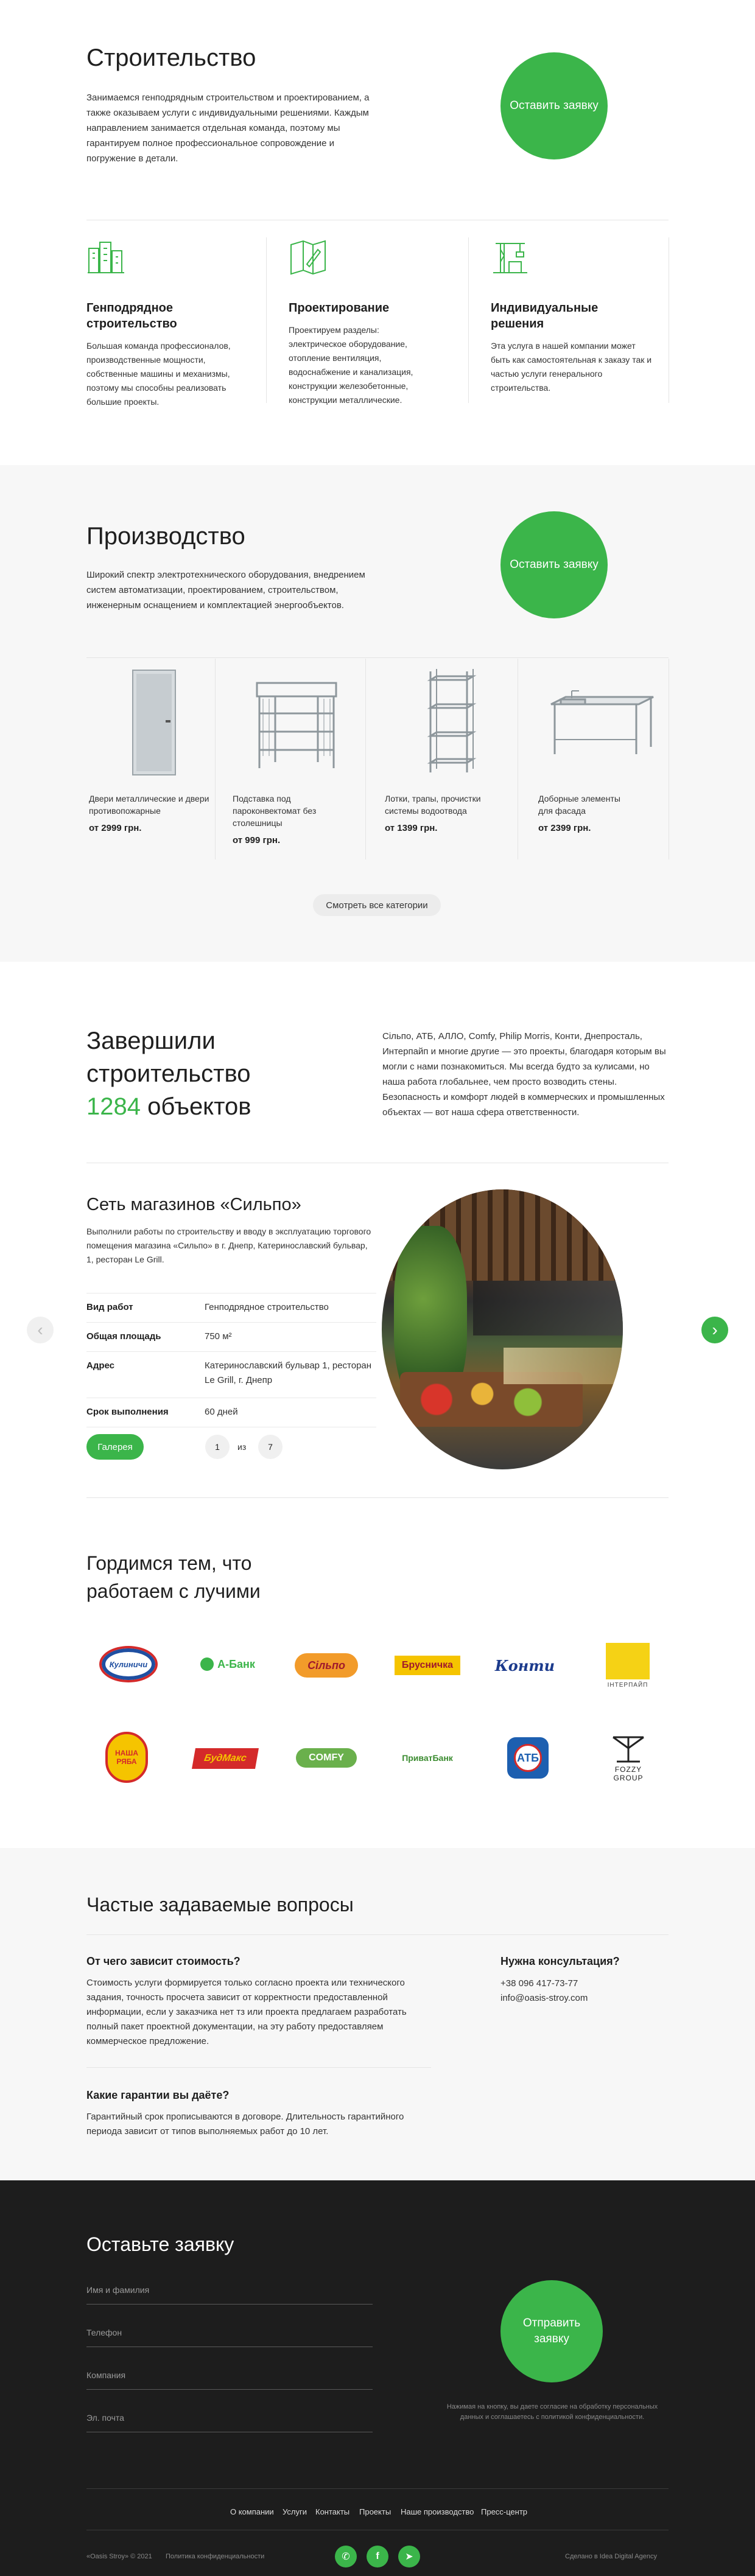 This screenshot has width=755, height=2576. What do you see at coordinates (554, 564) in the screenshot?
I see `production-cta-button: Оставить заявку` at bounding box center [554, 564].